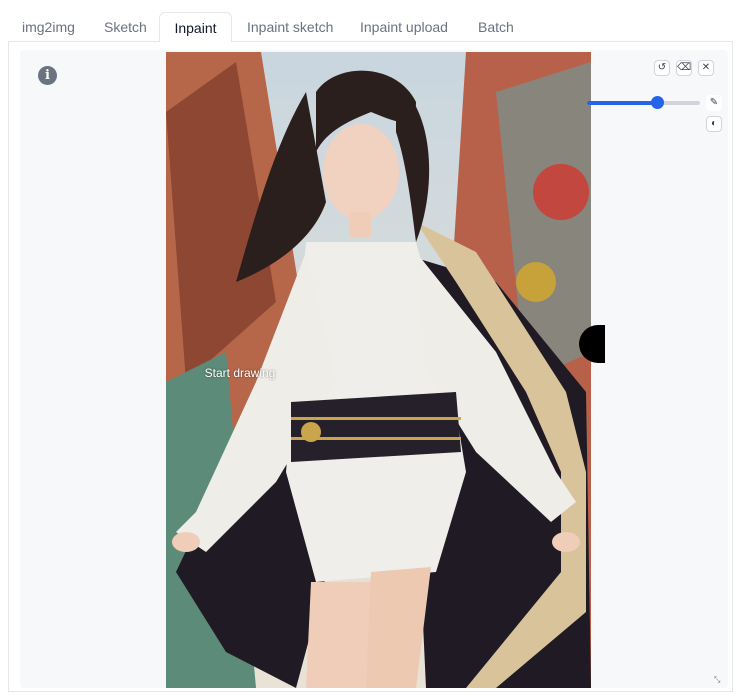  I want to click on info-icon: i, so click(47, 75).